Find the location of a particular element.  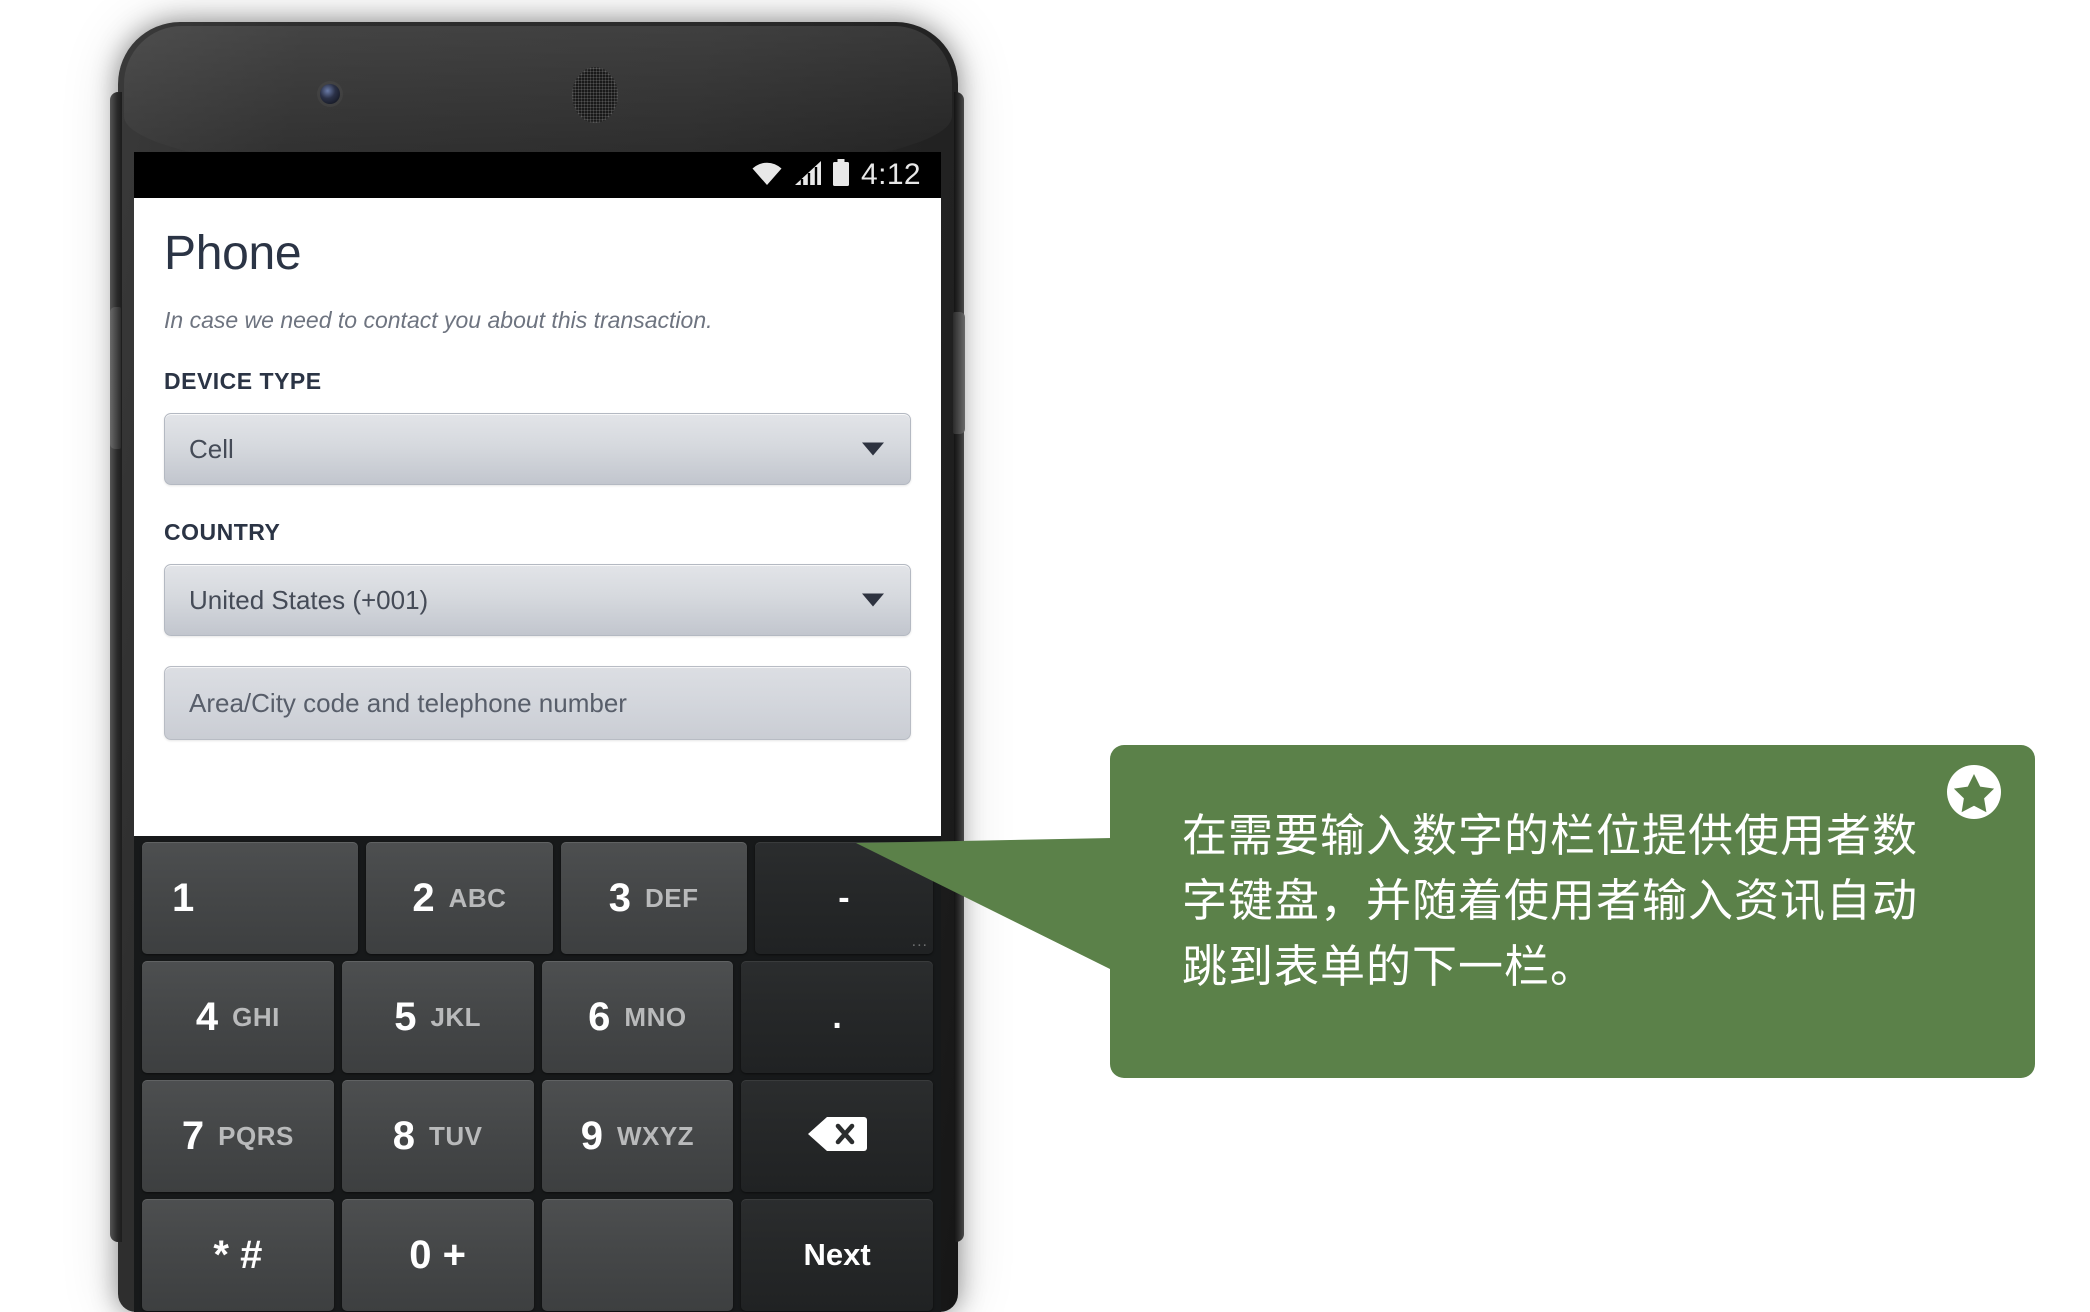

key-period: . is located at coordinates (837, 1017).